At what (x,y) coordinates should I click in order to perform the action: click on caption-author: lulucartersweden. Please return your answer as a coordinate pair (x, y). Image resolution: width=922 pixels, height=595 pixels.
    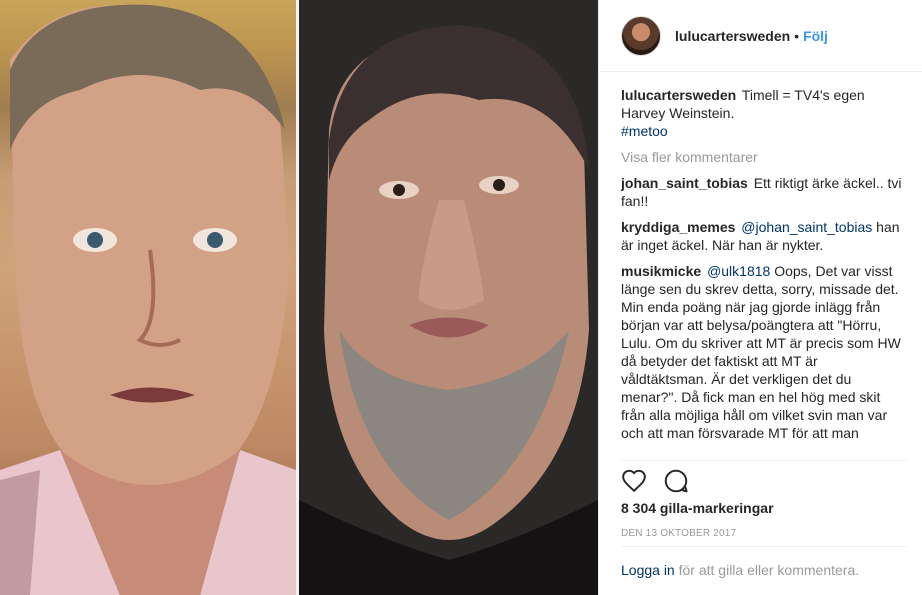
    Looking at the image, I should click on (678, 95).